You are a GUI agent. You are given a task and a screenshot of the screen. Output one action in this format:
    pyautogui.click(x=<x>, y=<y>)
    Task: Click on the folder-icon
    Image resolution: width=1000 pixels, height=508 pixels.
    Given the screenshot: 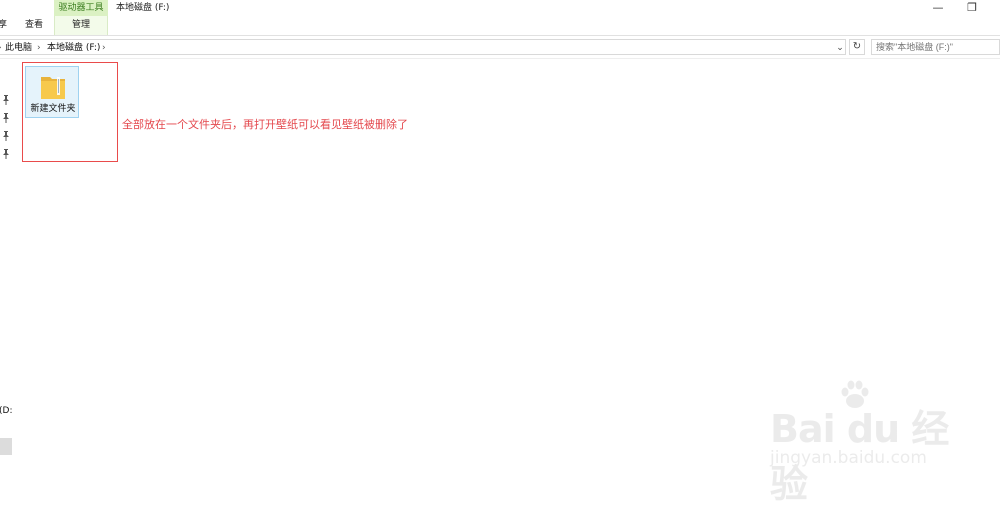 What is the action you would take?
    pyautogui.click(x=53, y=86)
    